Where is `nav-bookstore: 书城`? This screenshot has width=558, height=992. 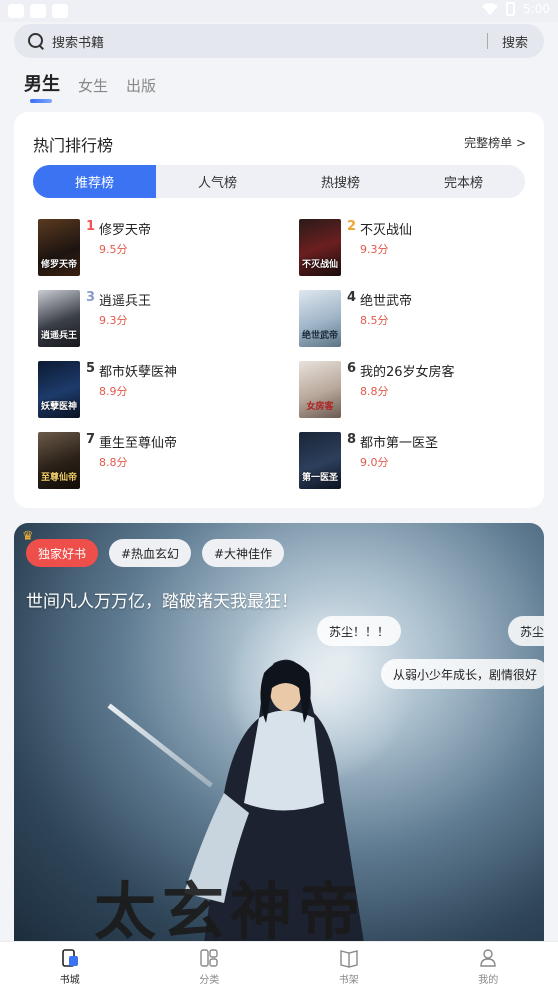 nav-bookstore: 书城 is located at coordinates (70, 967).